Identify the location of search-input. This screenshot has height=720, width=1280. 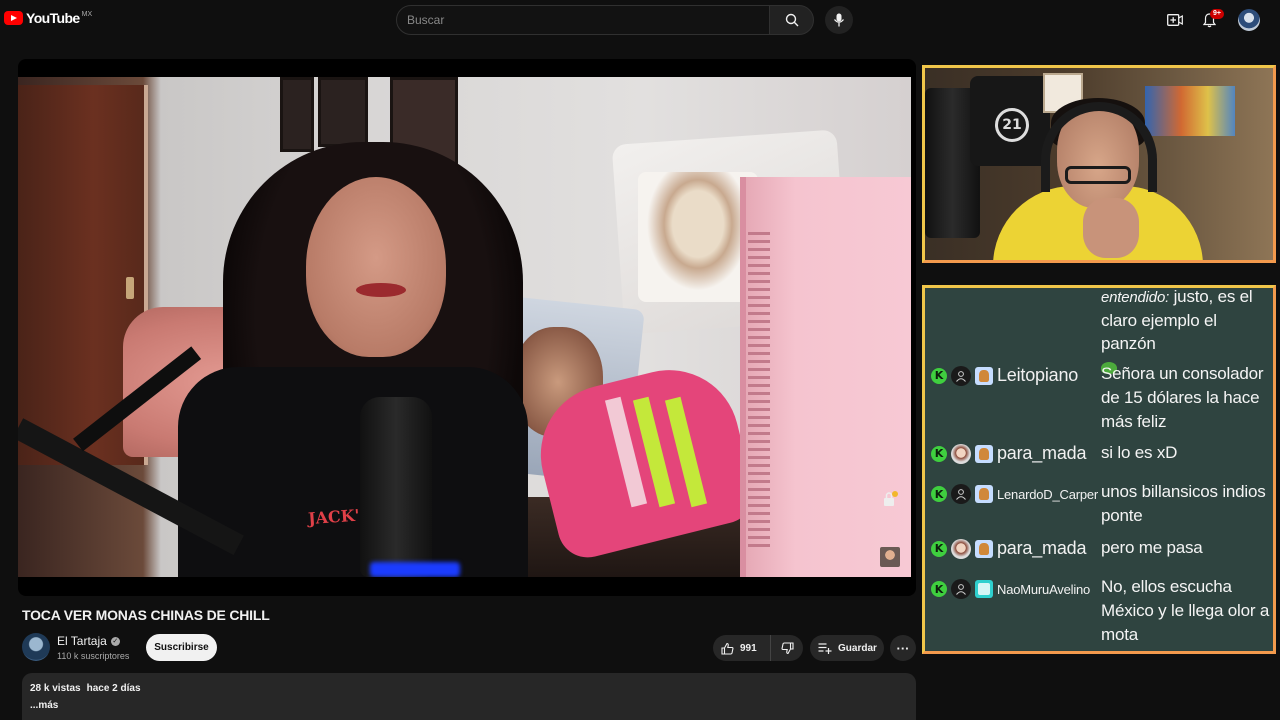
(583, 20).